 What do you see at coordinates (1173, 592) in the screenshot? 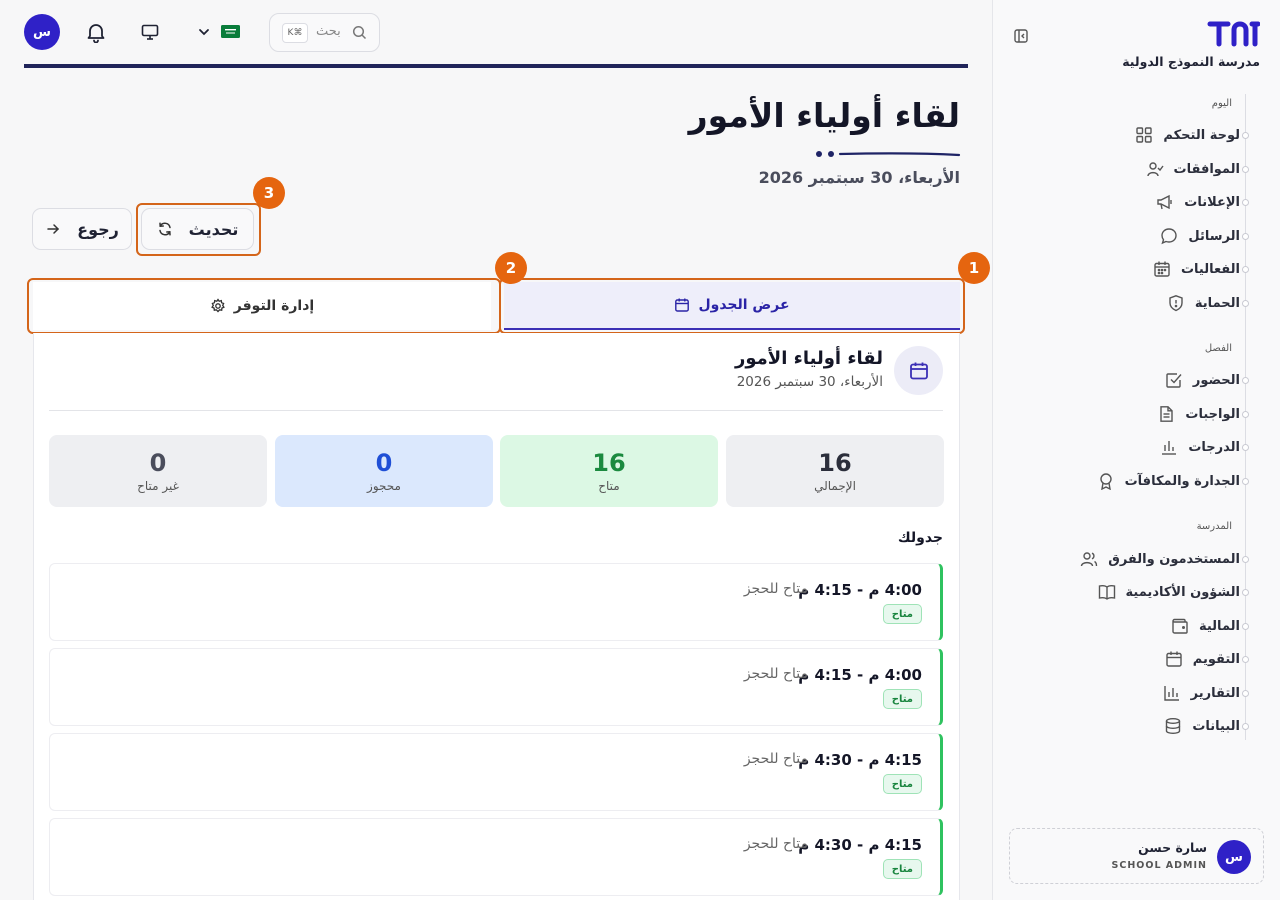
I see `sidebar-item-academics: الشؤون الأكاديمية` at bounding box center [1173, 592].